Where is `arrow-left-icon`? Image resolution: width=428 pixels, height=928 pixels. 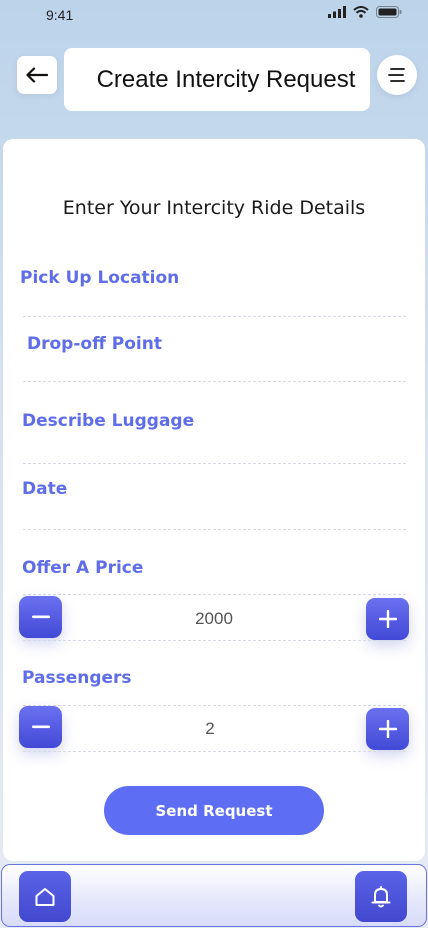 arrow-left-icon is located at coordinates (37, 75).